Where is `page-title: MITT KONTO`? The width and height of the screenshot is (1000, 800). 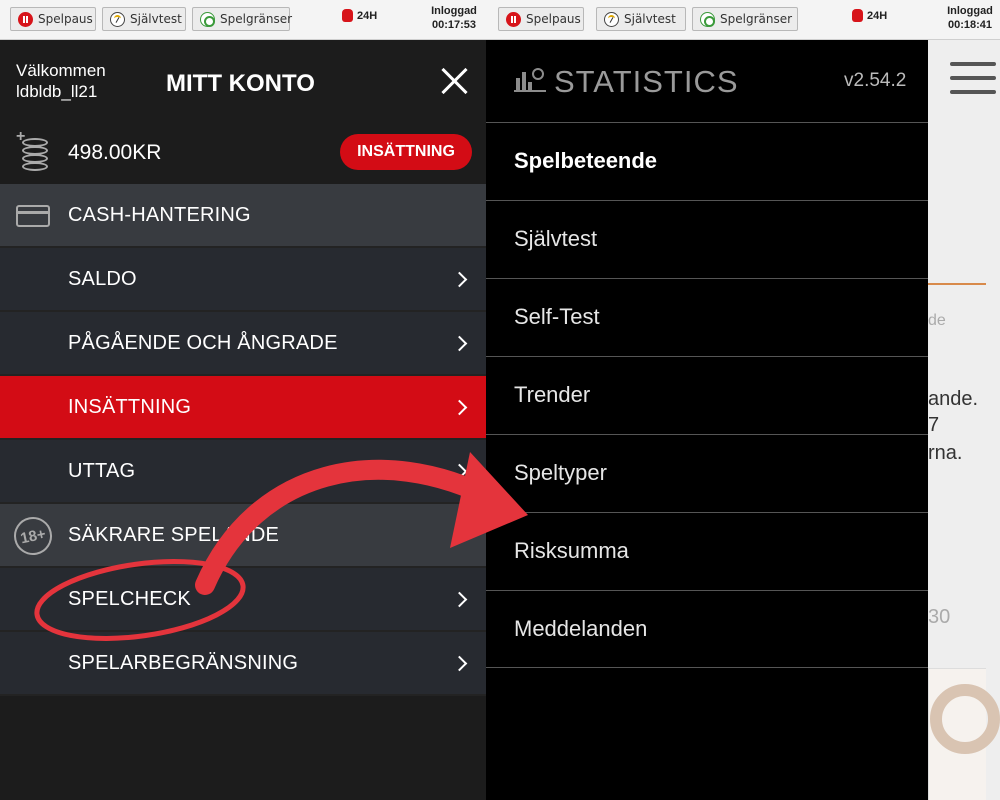
page-title: MITT KONTO is located at coordinates (240, 83).